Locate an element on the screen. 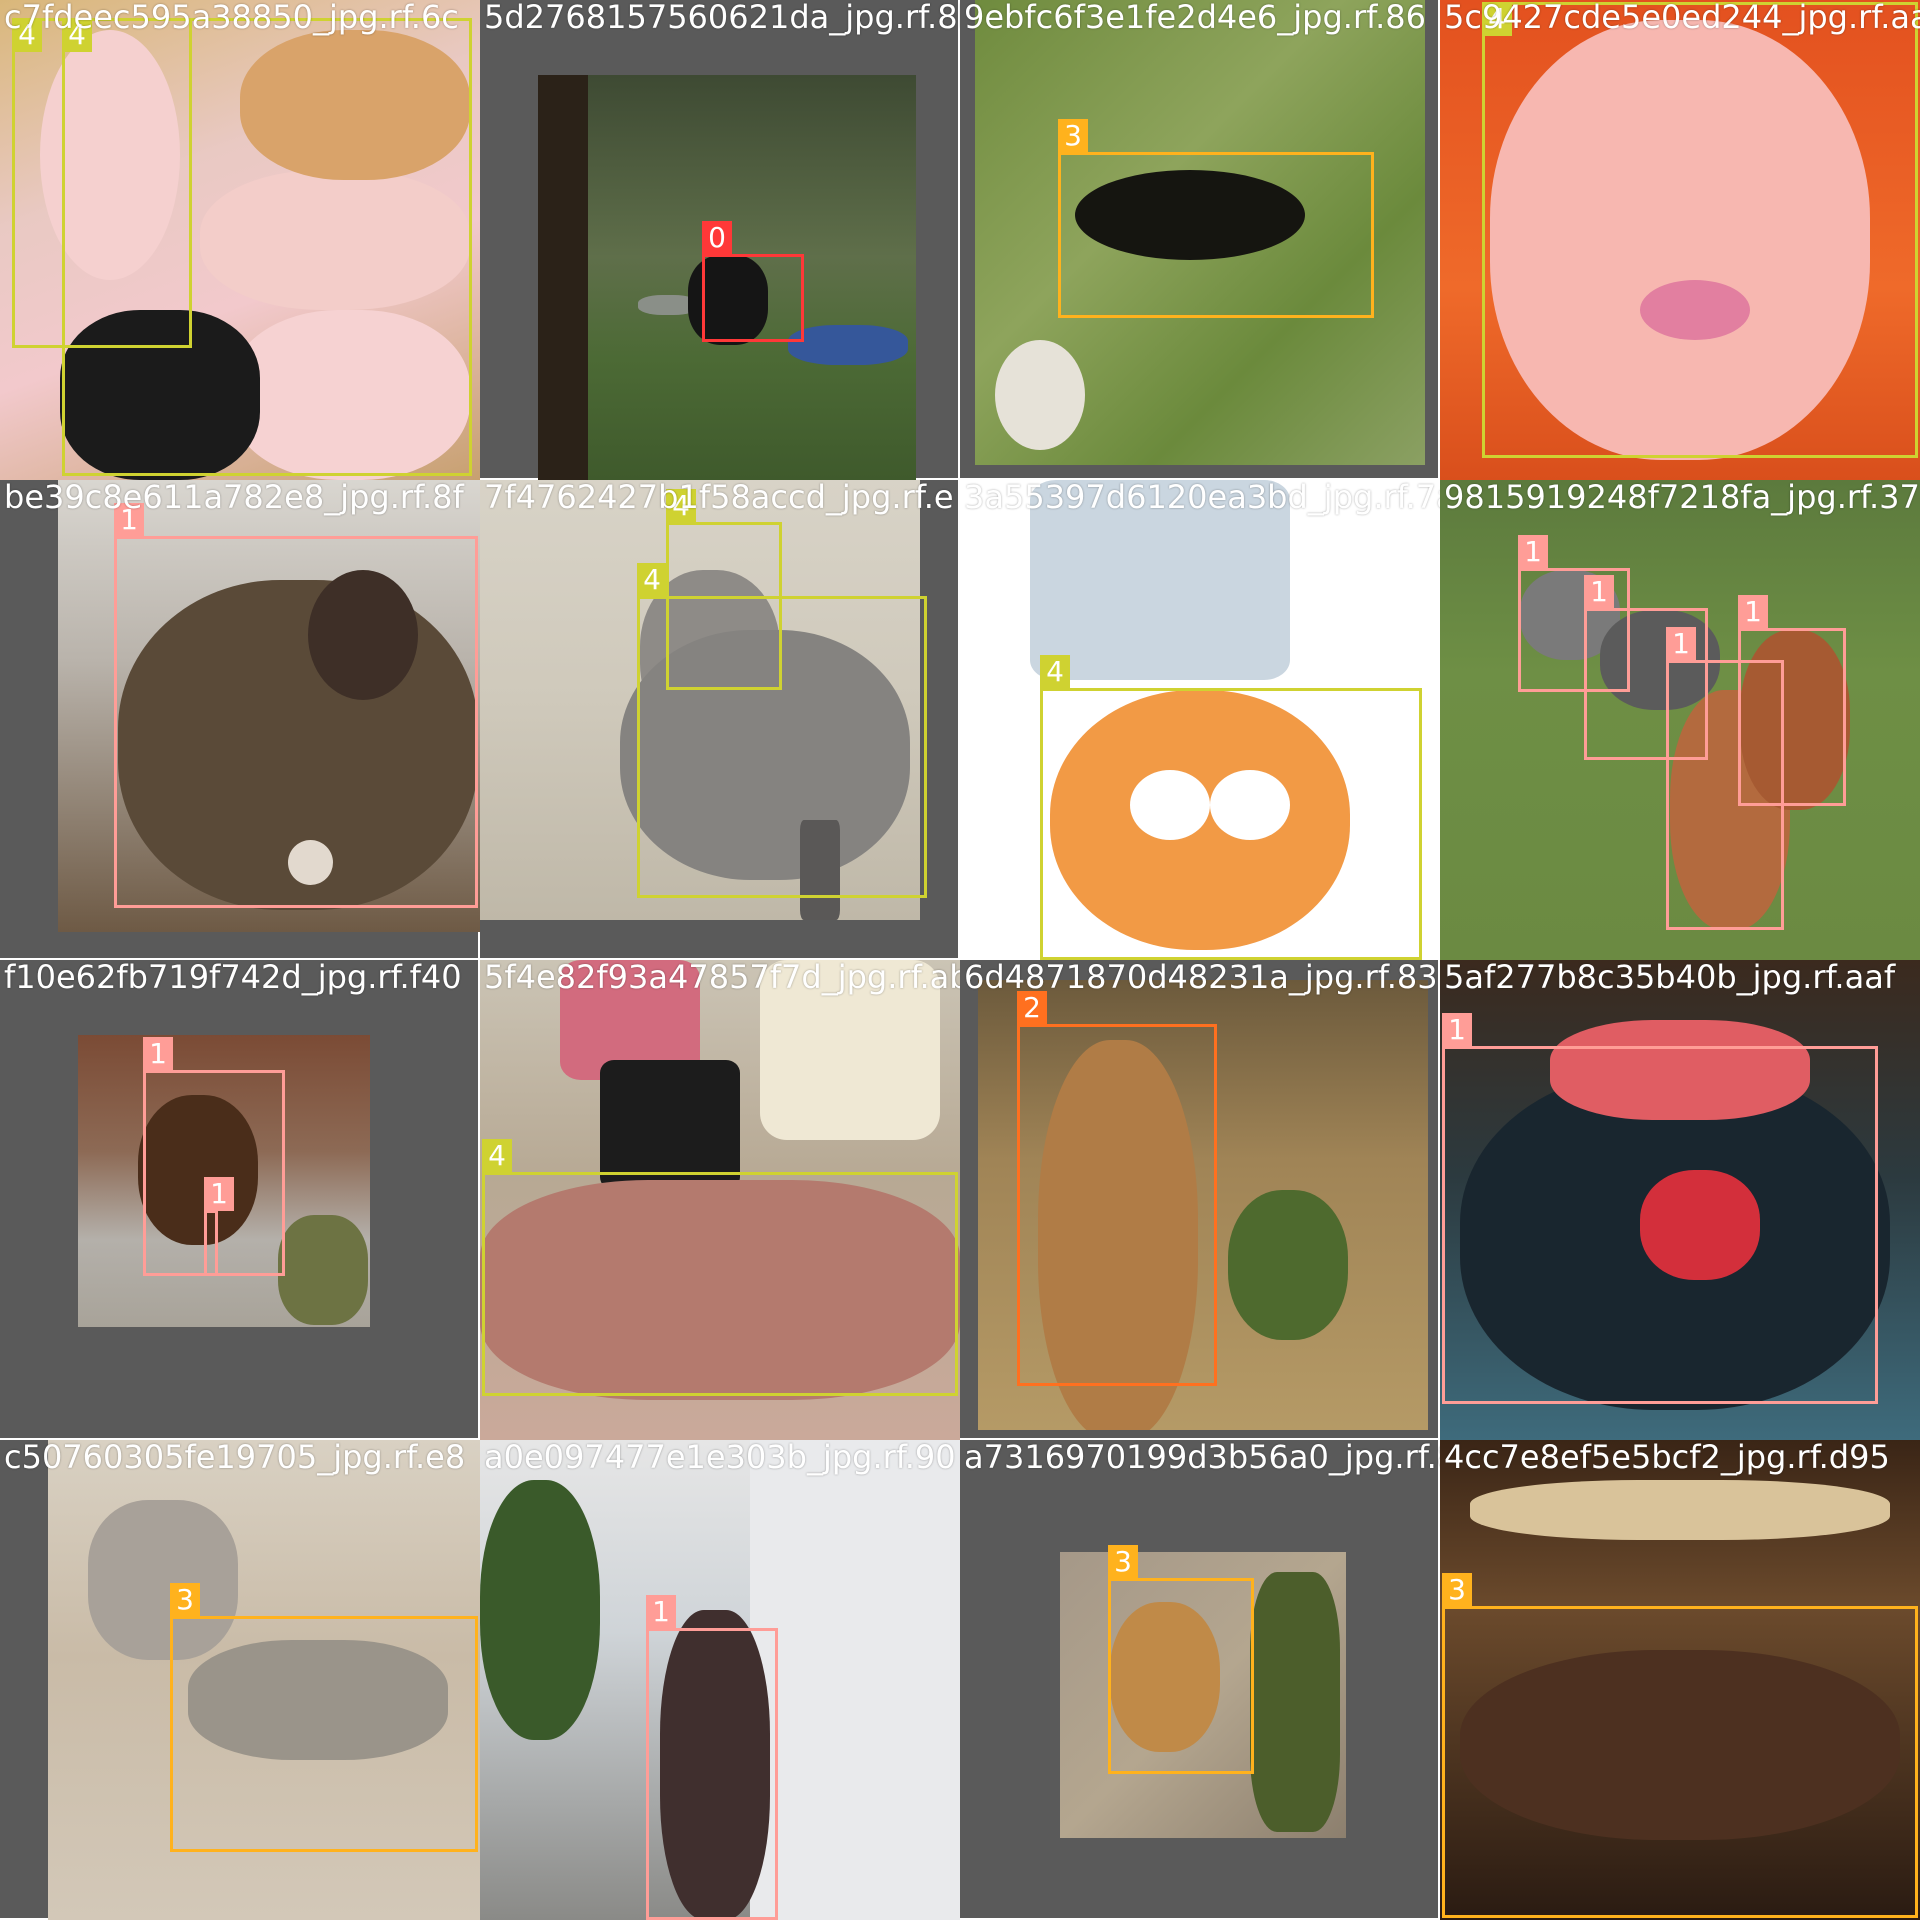 The height and width of the screenshot is (1920, 1920). mosaic-tile: 3a55397d6120ea3bd_jpg.rf.7a 4 is located at coordinates (1200, 720).